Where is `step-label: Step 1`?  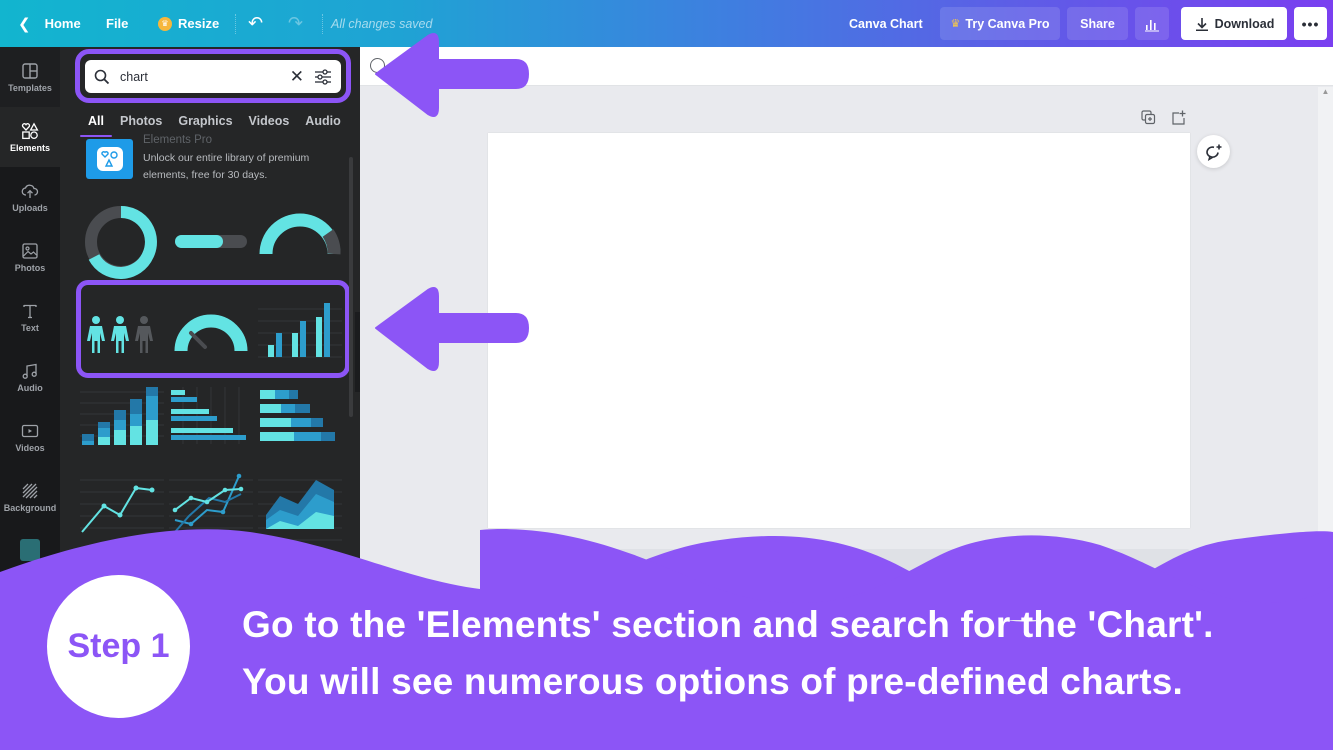
step-label: Step 1 is located at coordinates (118, 646).